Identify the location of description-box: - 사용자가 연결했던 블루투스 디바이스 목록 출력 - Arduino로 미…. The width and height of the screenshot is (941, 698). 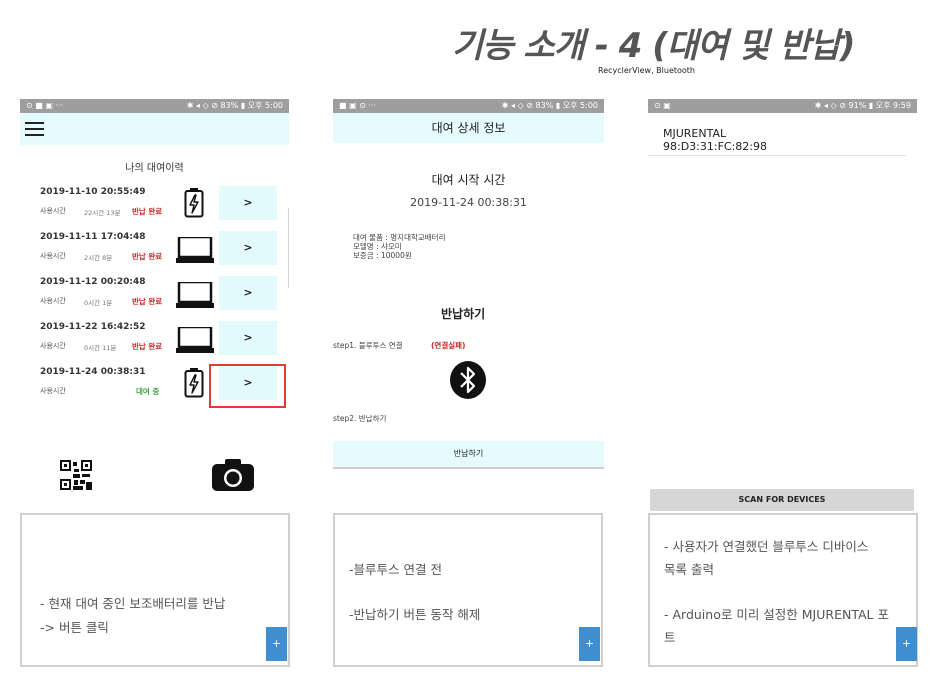
(783, 590).